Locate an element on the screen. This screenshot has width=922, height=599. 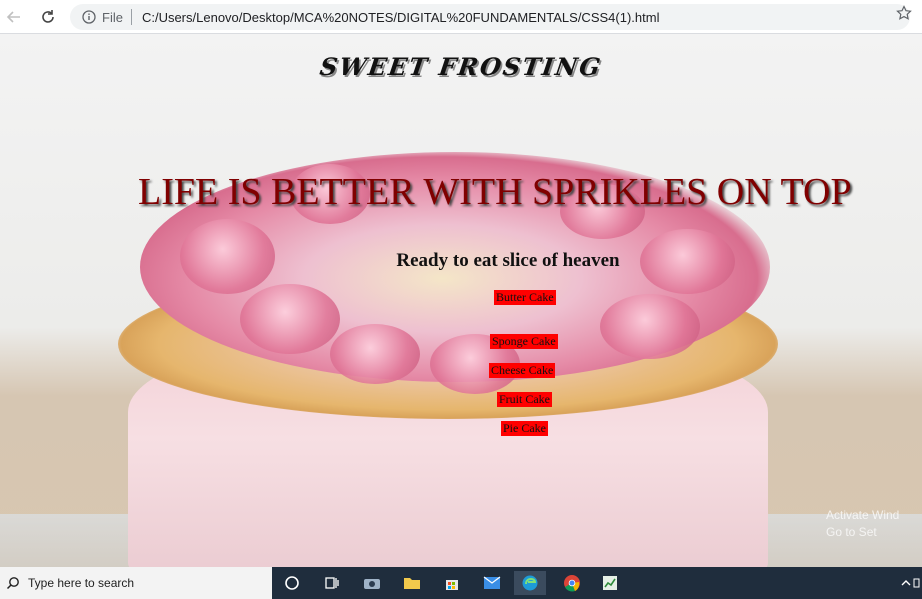
folder-icon is located at coordinates (412, 583).